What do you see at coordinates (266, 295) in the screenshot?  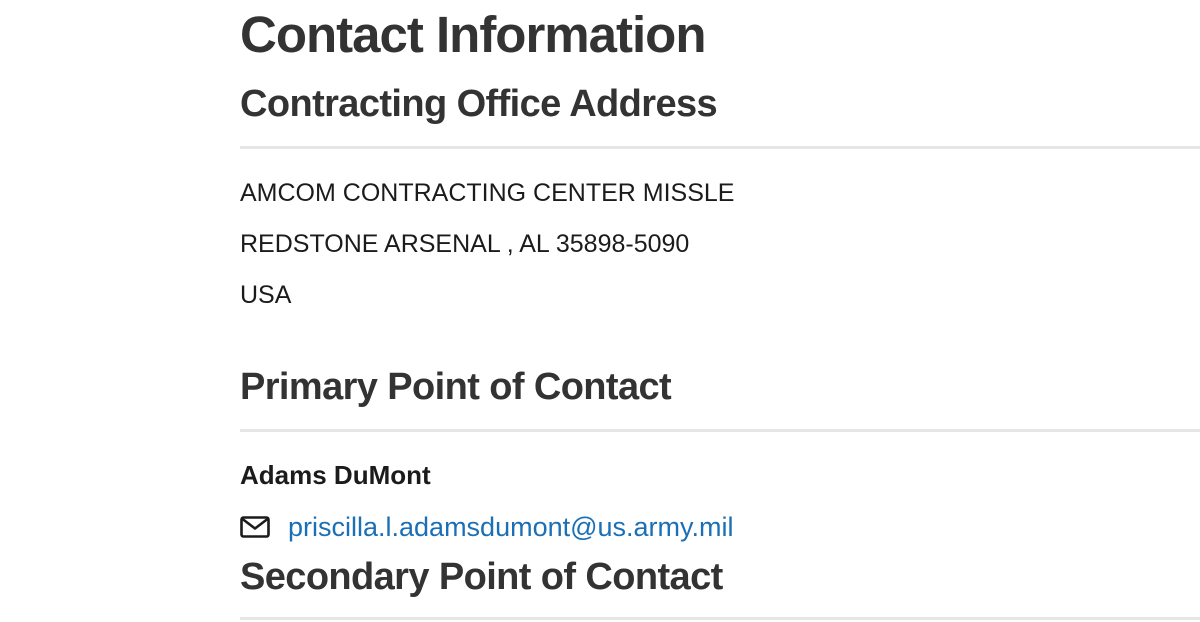 I see `address-line-3: USA` at bounding box center [266, 295].